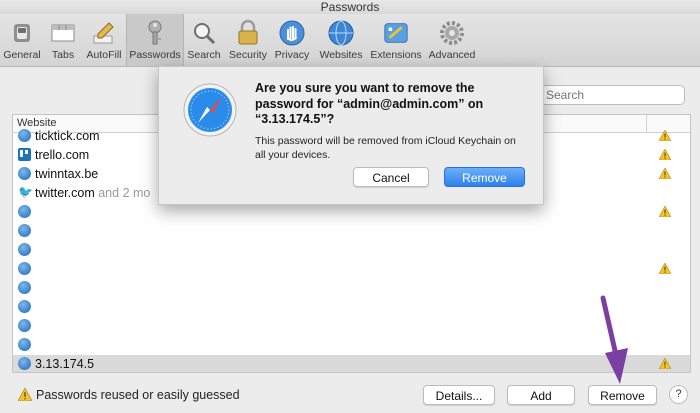 This screenshot has height=413, width=700. I want to click on add-button: Add, so click(541, 395).